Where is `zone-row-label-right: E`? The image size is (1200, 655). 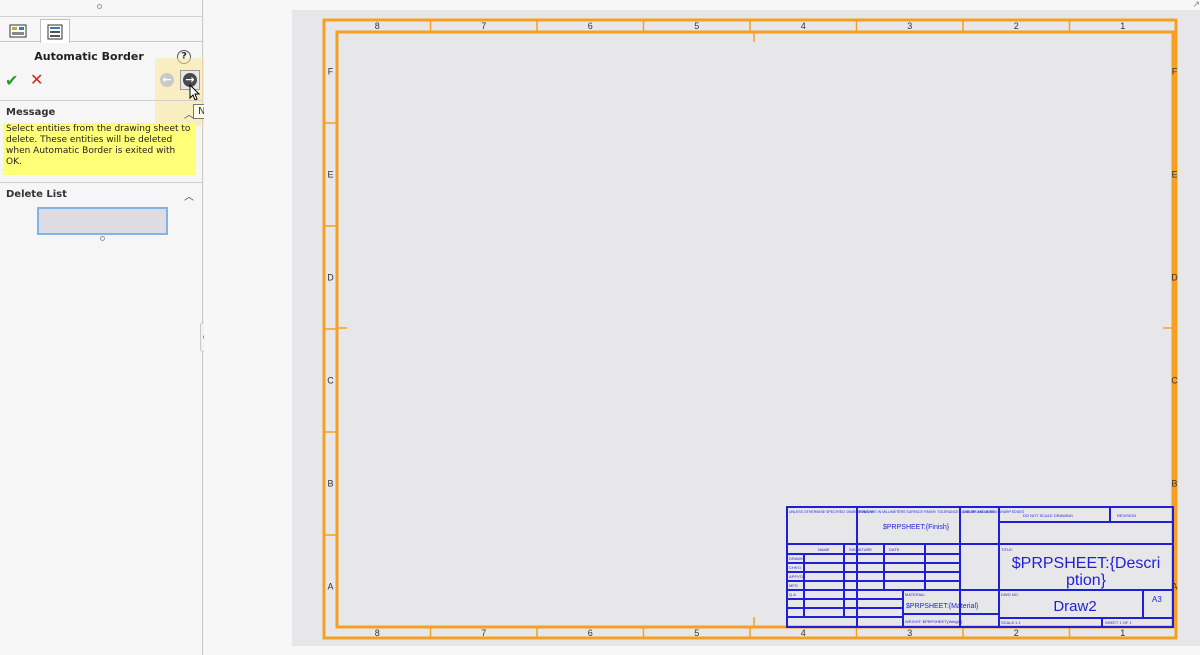 zone-row-label-right: E is located at coordinates (1174, 175).